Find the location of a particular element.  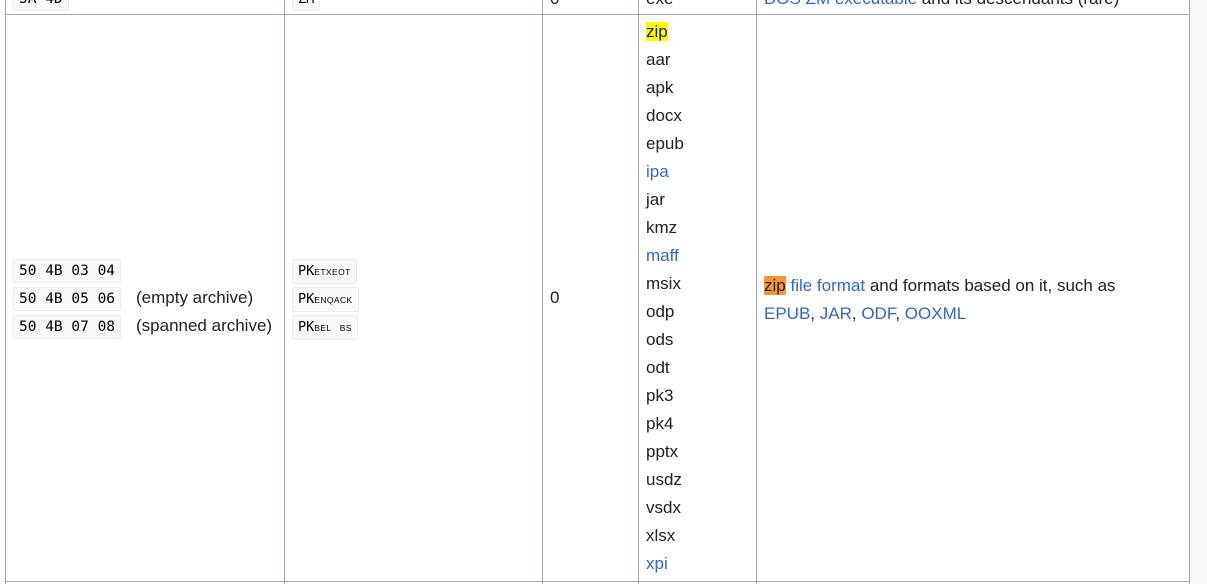

extension-item: odt is located at coordinates (658, 367).